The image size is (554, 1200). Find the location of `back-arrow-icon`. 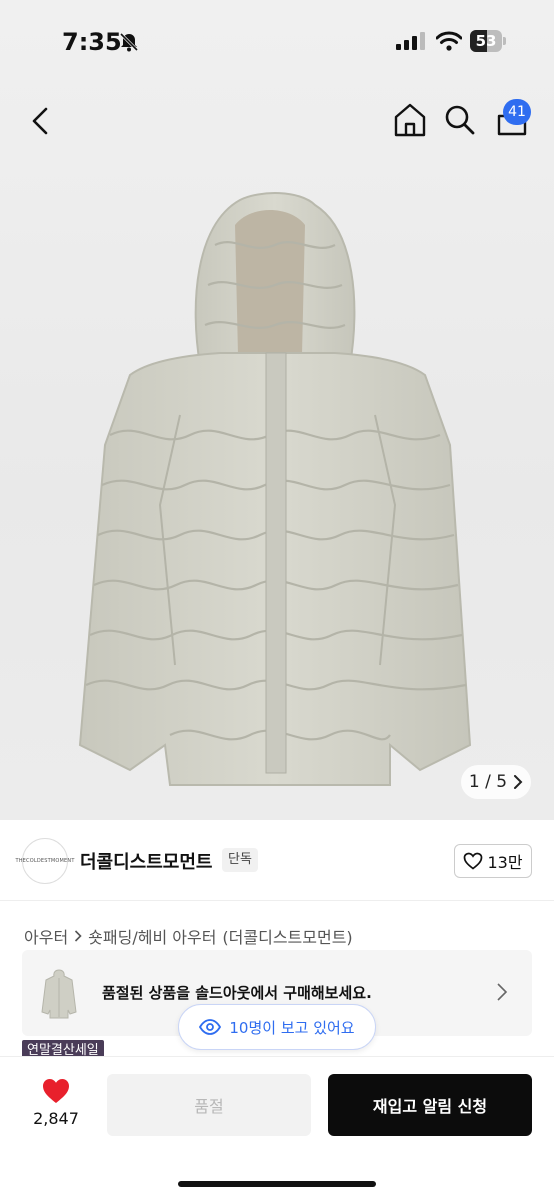

back-arrow-icon is located at coordinates (41, 121).